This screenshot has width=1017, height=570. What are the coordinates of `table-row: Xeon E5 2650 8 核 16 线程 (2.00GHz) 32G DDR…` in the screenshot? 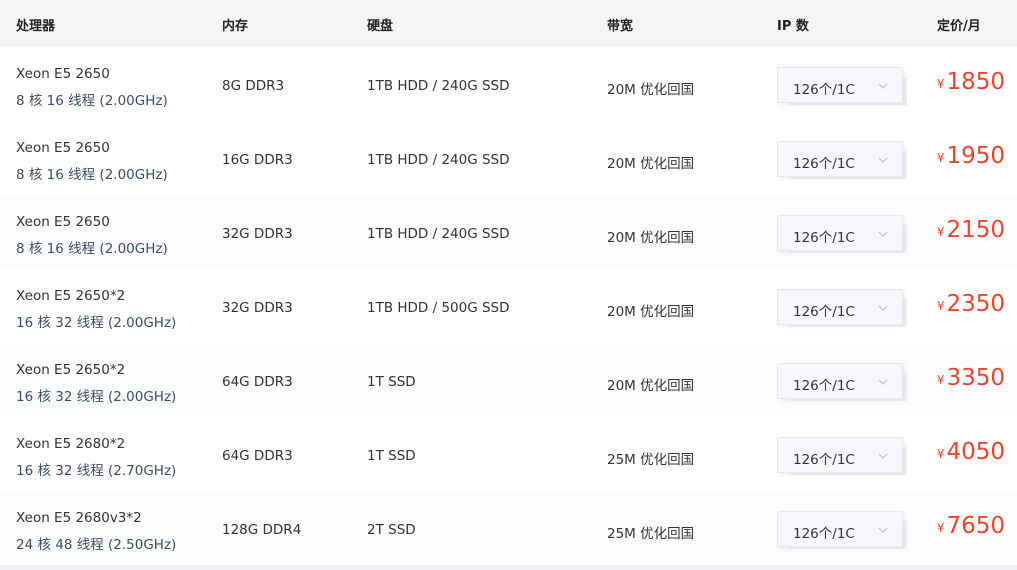 It's located at (508, 232).